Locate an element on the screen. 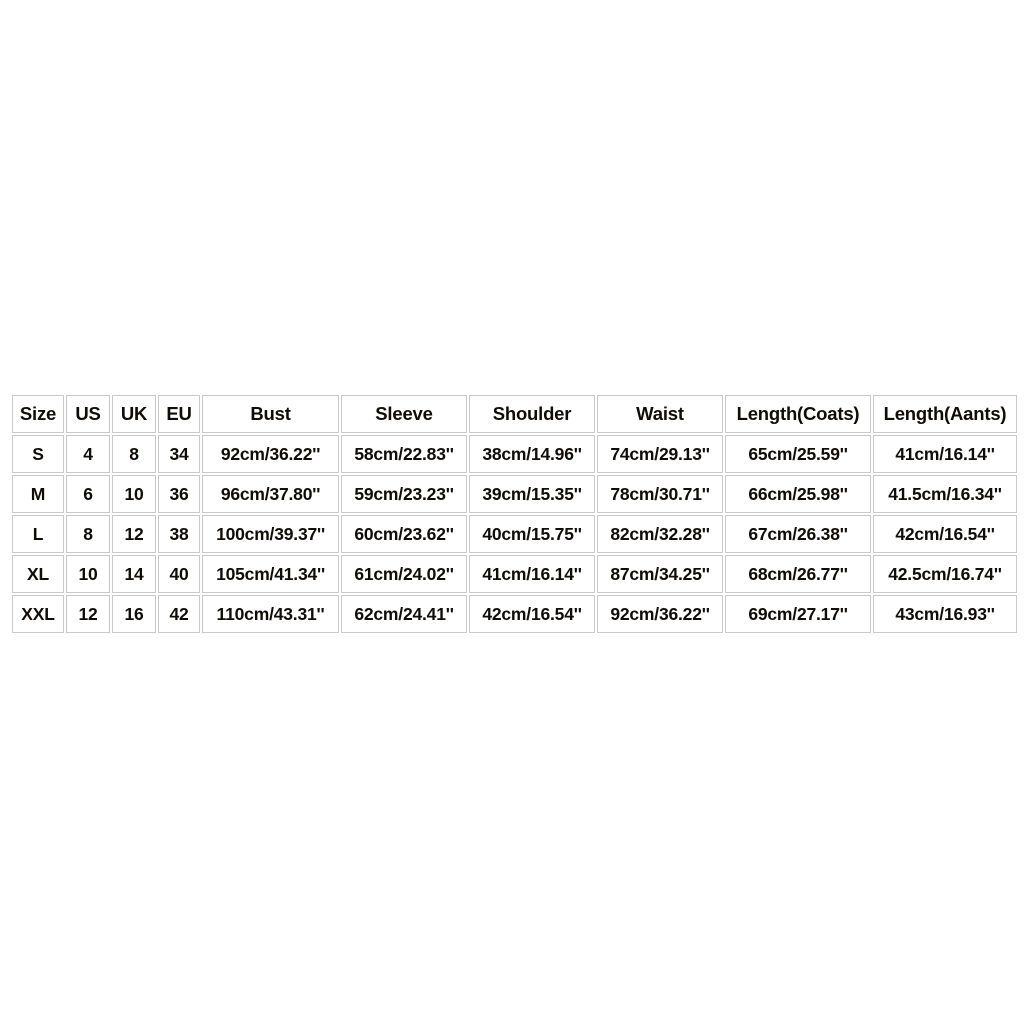  column-header-shoulder: Shoulder is located at coordinates (532, 414).